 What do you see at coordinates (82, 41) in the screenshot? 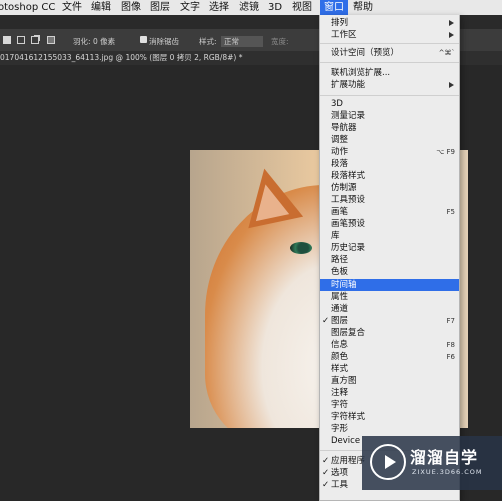
I see `feather-label: 羽化:` at bounding box center [82, 41].